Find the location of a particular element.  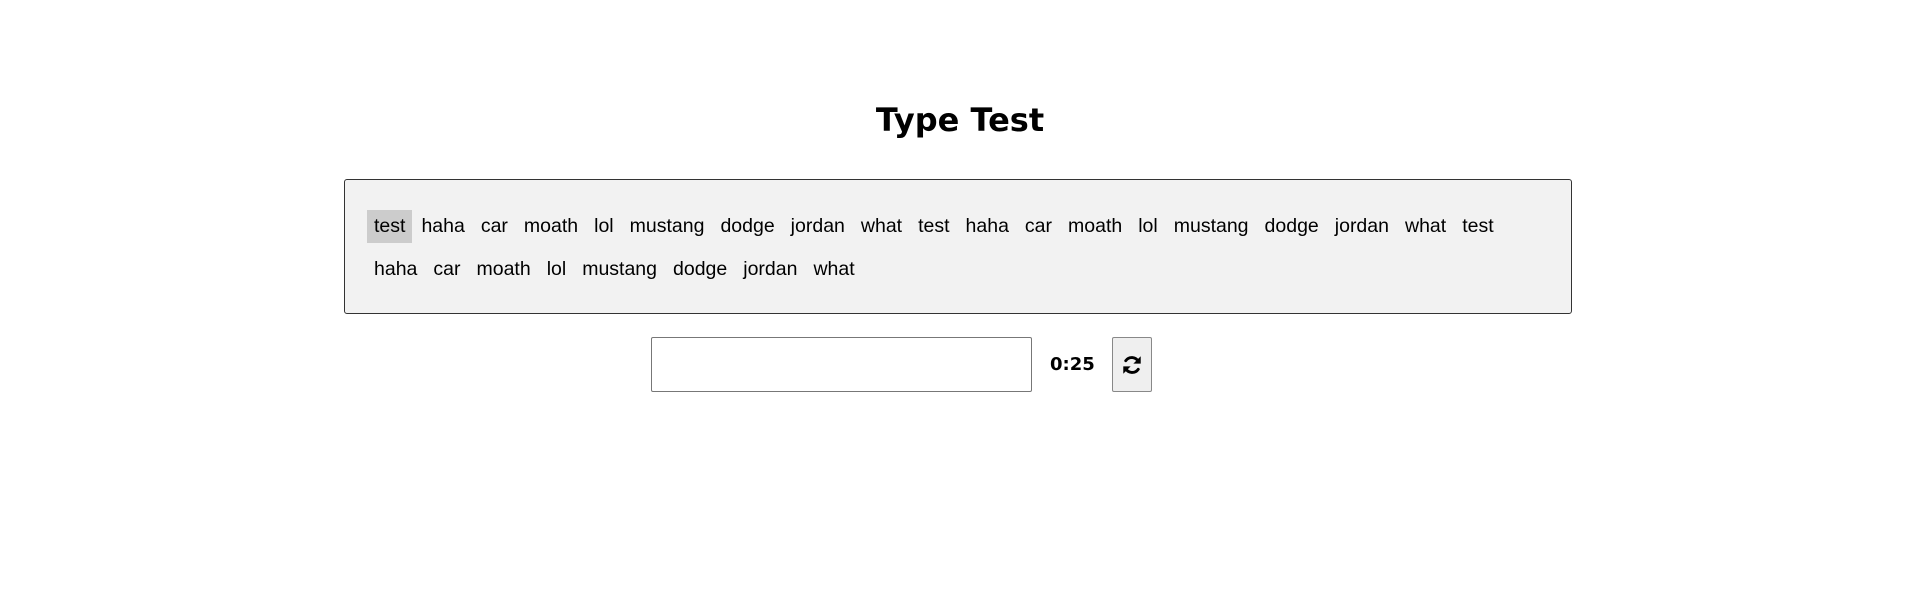

refresh-icon is located at coordinates (1132, 364).